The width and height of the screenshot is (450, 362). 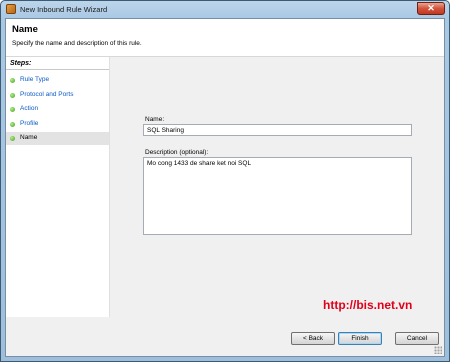 What do you see at coordinates (12, 138) in the screenshot?
I see `step-current-icon` at bounding box center [12, 138].